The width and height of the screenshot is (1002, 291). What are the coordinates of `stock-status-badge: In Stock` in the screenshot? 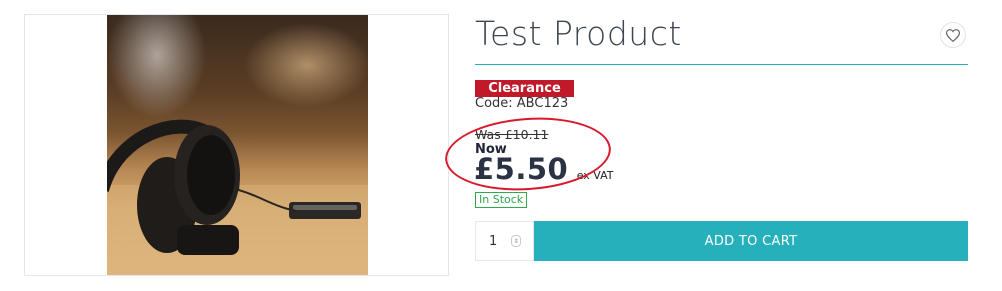 It's located at (501, 200).